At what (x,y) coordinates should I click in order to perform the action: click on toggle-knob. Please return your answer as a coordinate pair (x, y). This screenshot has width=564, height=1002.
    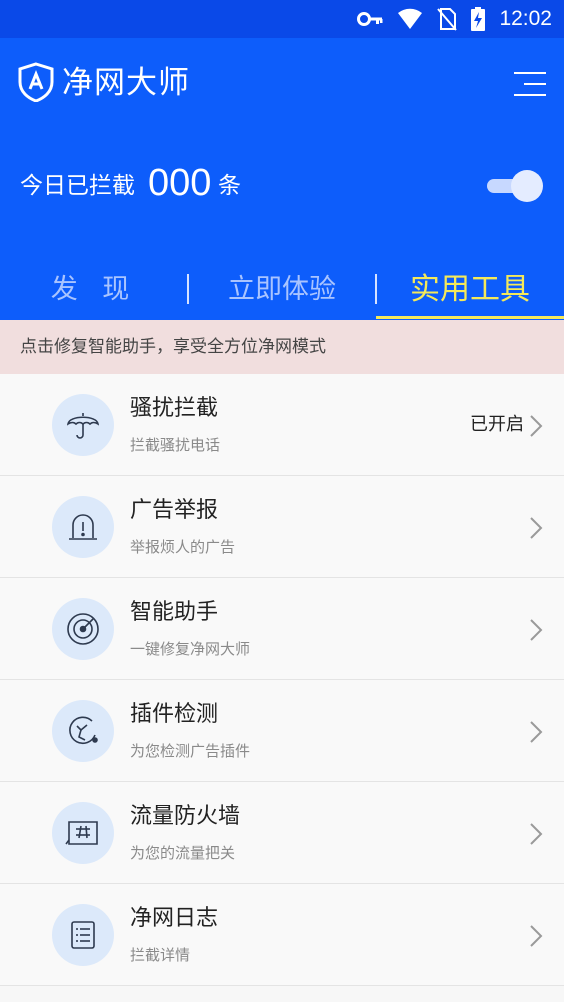
    Looking at the image, I should click on (527, 186).